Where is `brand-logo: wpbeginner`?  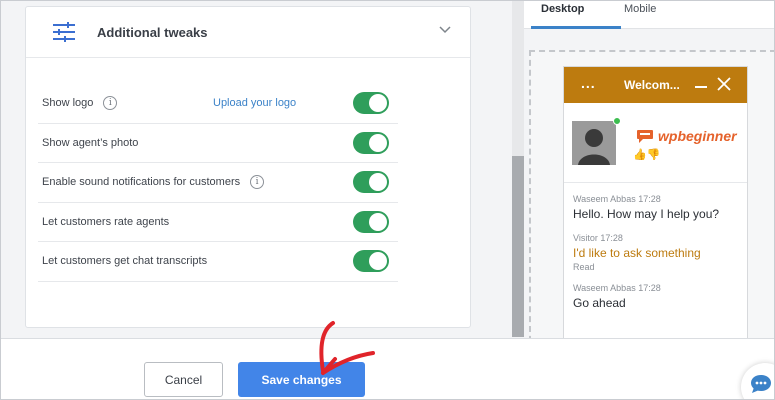 brand-logo: wpbeginner is located at coordinates (686, 136).